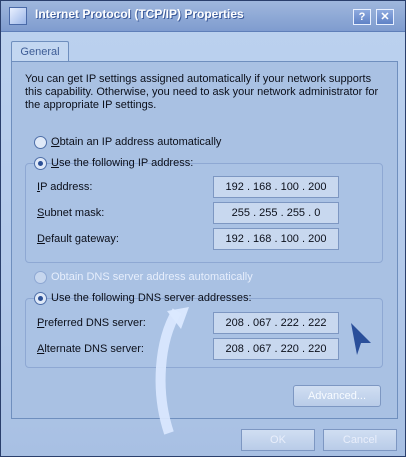 The height and width of the screenshot is (457, 406). Describe the element at coordinates (152, 277) in the screenshot. I see `obtain-dns-auto-label: Obtain DNS server address automatically` at that location.